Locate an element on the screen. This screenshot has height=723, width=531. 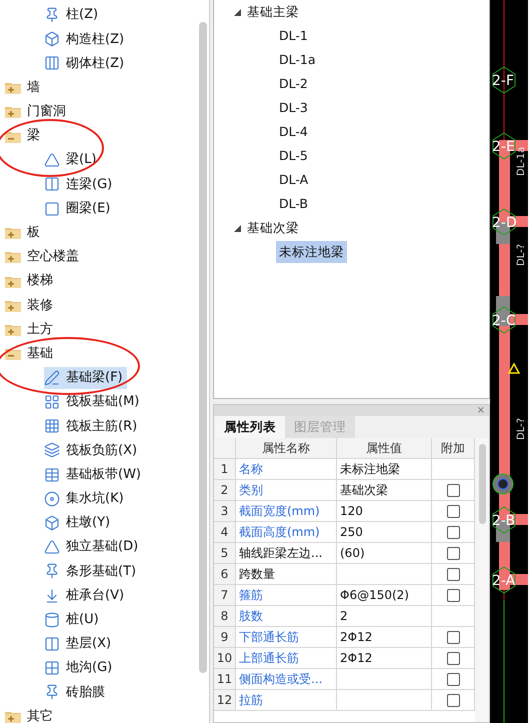
column-header: 属性值 is located at coordinates (384, 448).